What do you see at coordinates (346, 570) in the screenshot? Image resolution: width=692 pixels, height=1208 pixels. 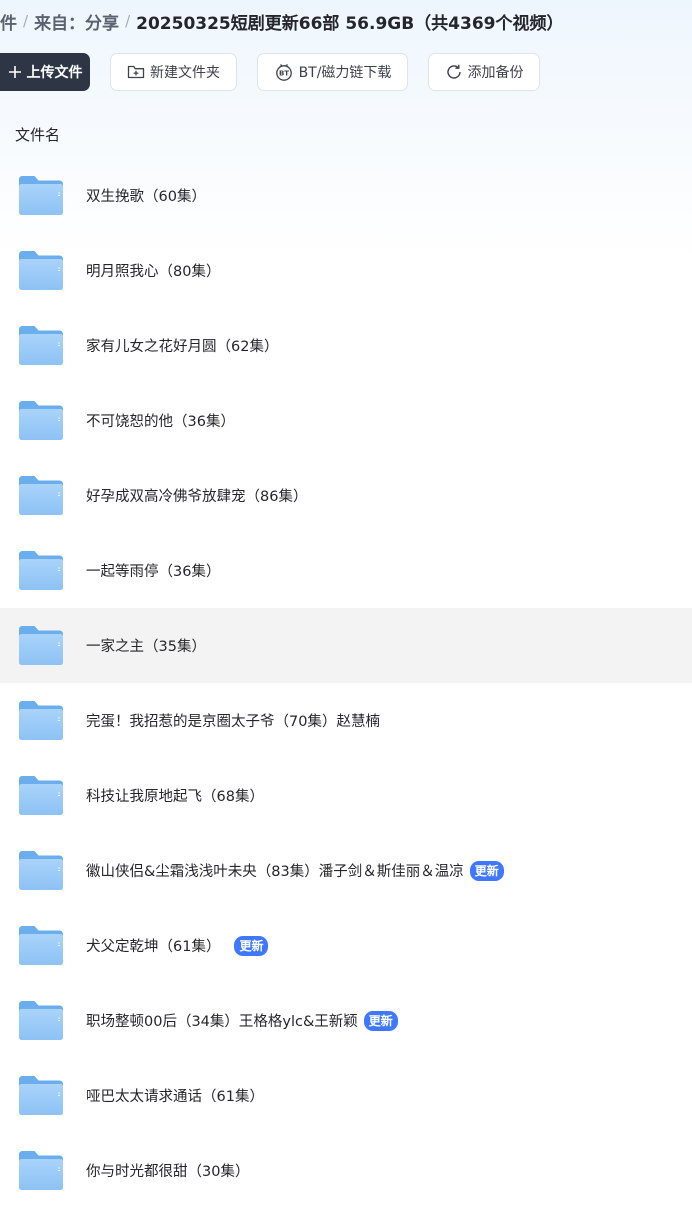 I see `file-list-row: 一起等雨停（36集）` at bounding box center [346, 570].